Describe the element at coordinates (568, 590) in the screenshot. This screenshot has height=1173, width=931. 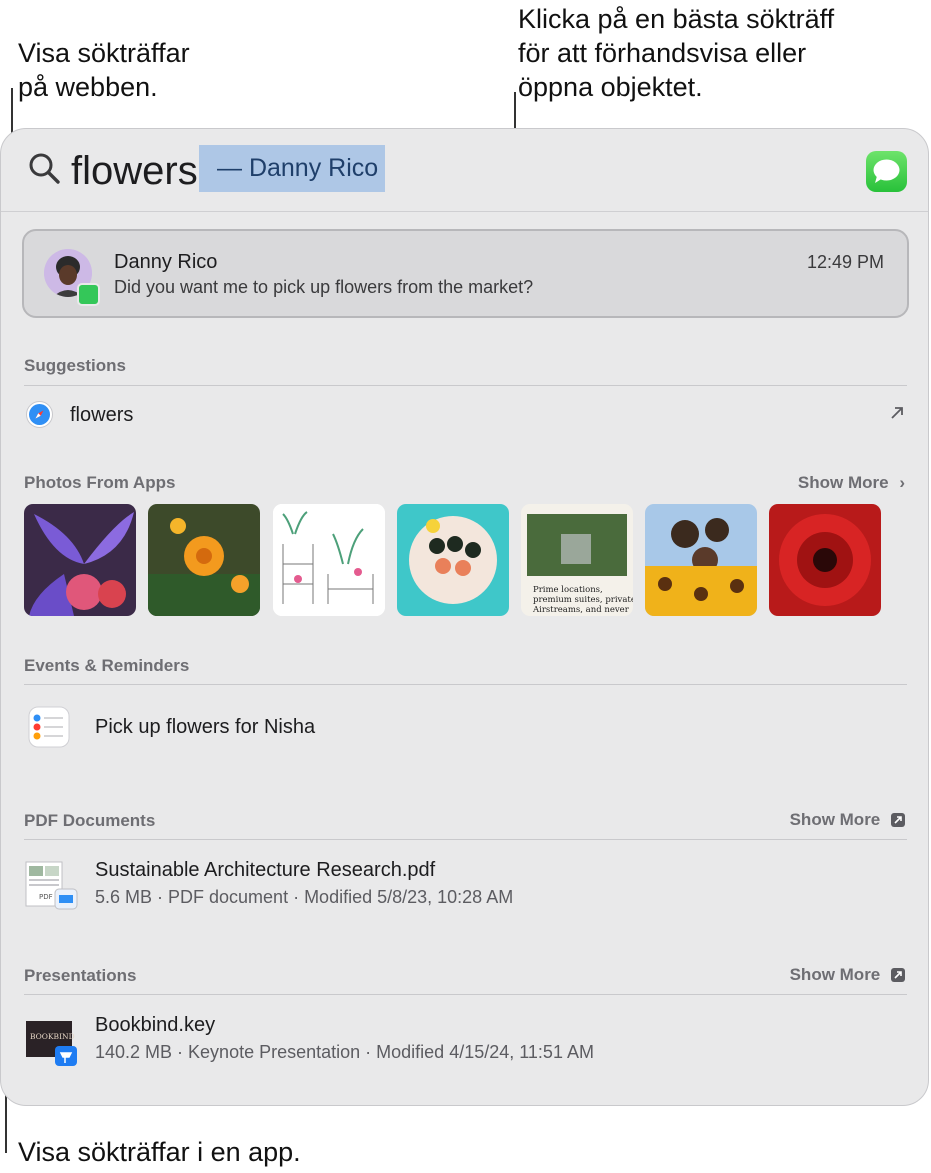
I see `magazine-line-1: Prime locations,` at that location.